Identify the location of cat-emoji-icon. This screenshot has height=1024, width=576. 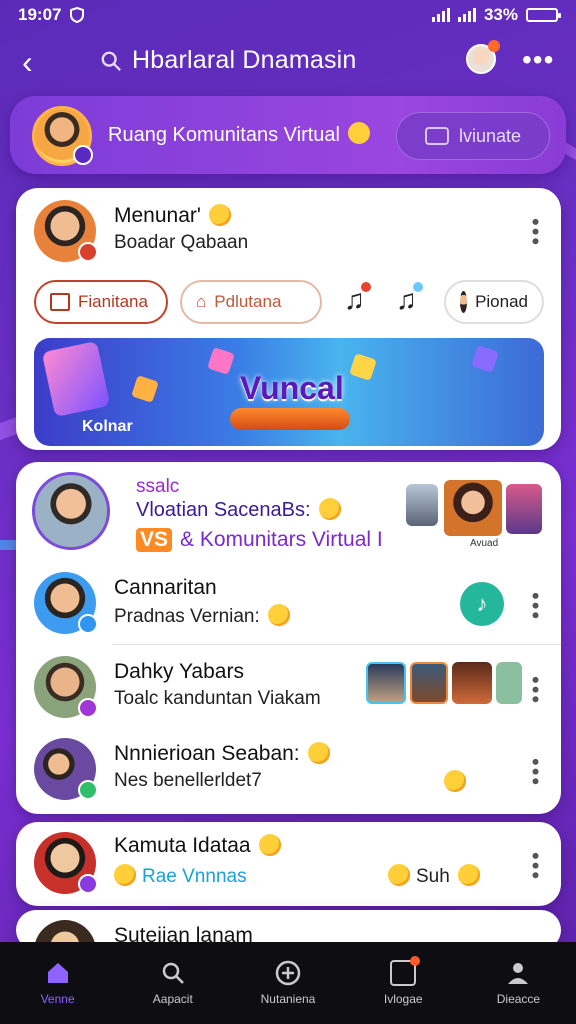
(125, 875).